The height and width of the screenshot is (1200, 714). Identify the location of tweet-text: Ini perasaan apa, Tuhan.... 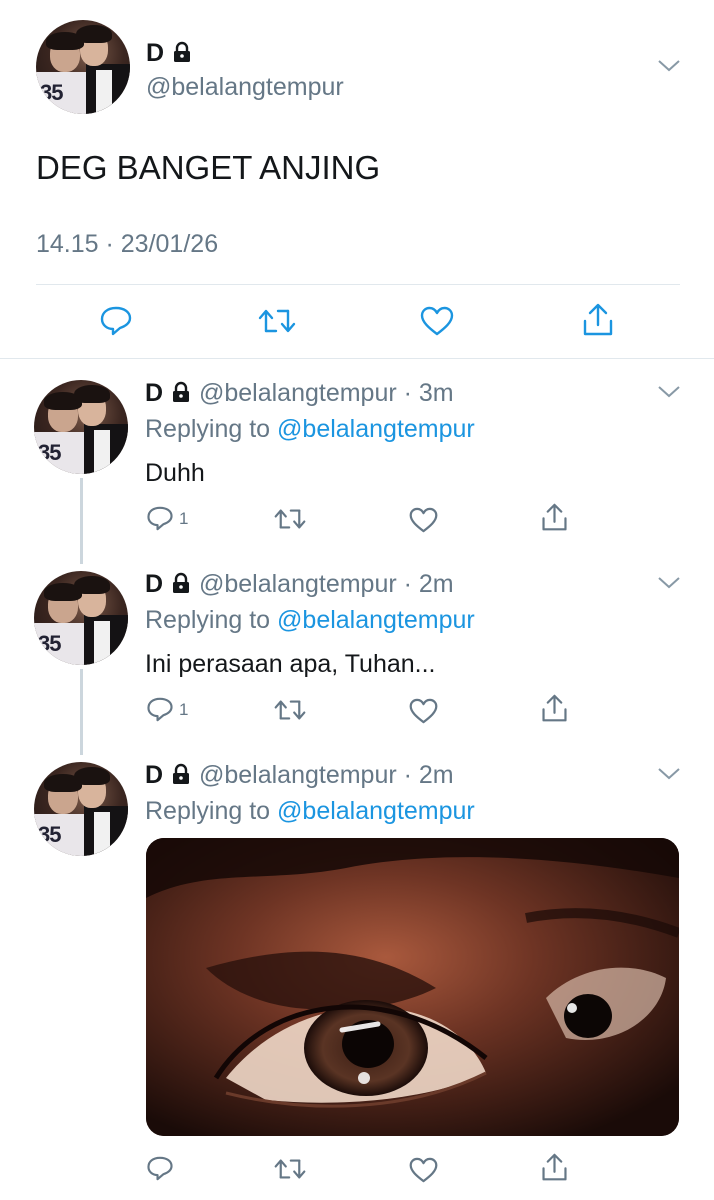
(290, 664).